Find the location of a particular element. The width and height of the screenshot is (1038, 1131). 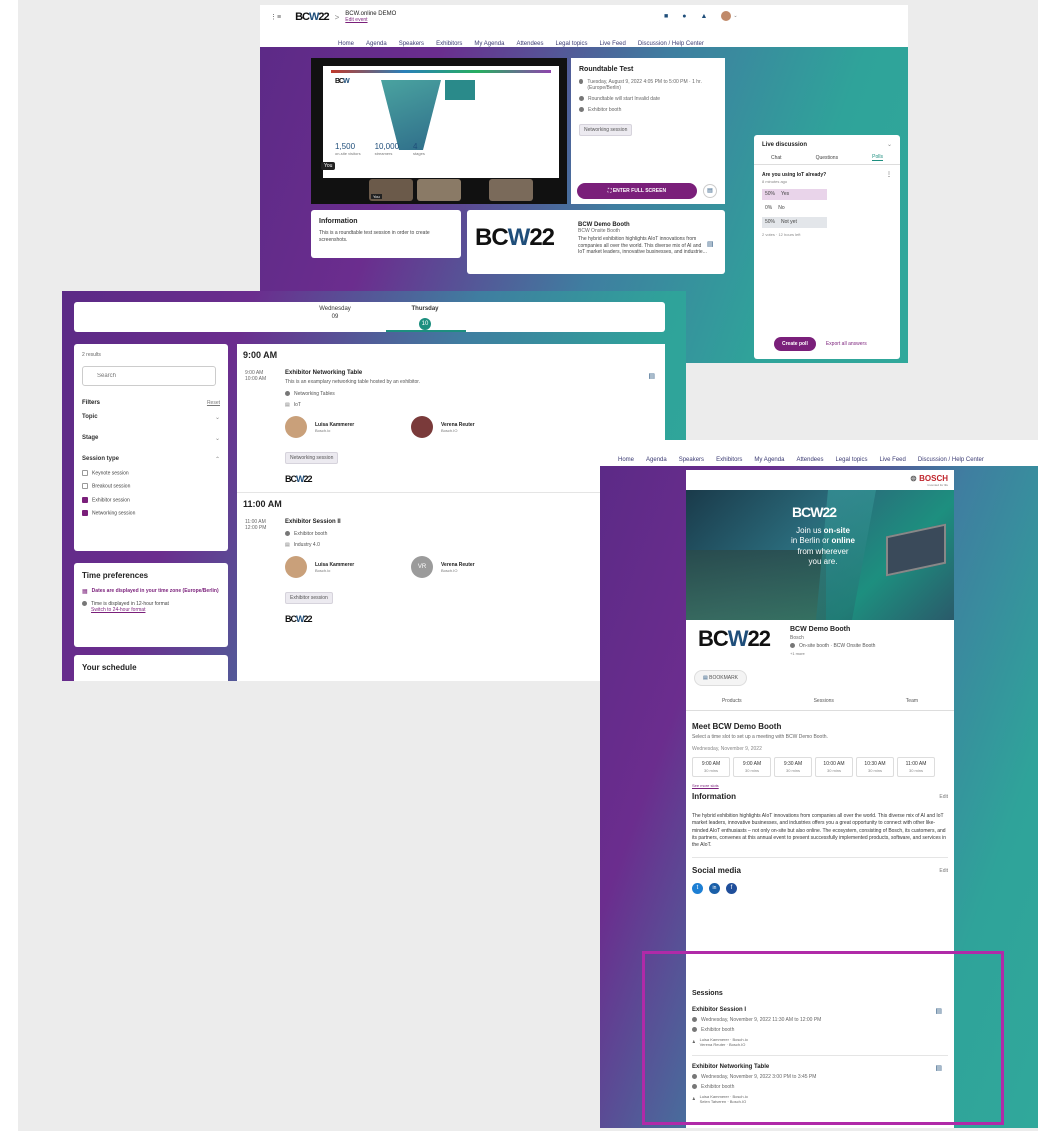

reset-link: Reset is located at coordinates (213, 403).